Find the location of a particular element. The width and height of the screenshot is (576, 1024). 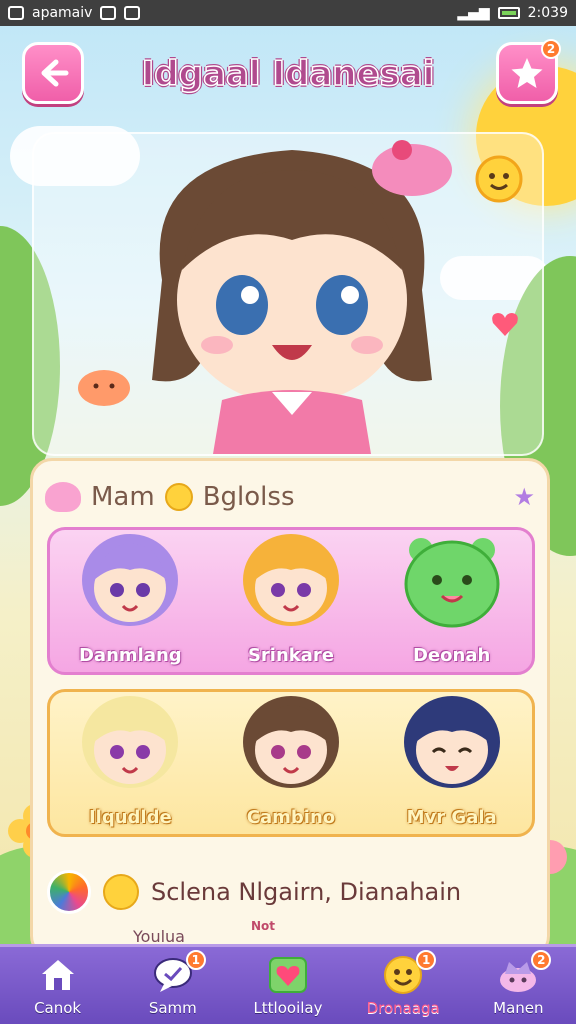

back-button is located at coordinates (53, 73).